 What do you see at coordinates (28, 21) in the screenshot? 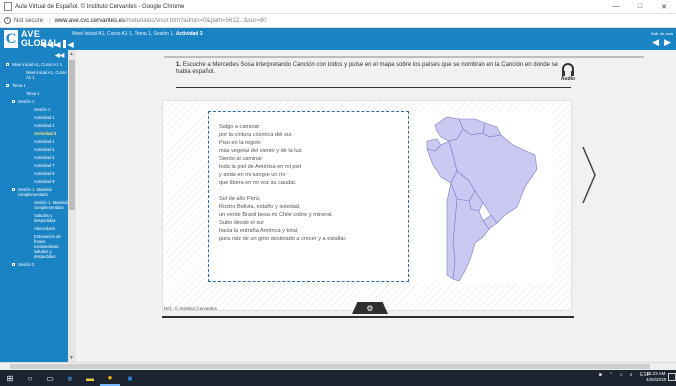
I see `security-label: Not secure` at bounding box center [28, 21].